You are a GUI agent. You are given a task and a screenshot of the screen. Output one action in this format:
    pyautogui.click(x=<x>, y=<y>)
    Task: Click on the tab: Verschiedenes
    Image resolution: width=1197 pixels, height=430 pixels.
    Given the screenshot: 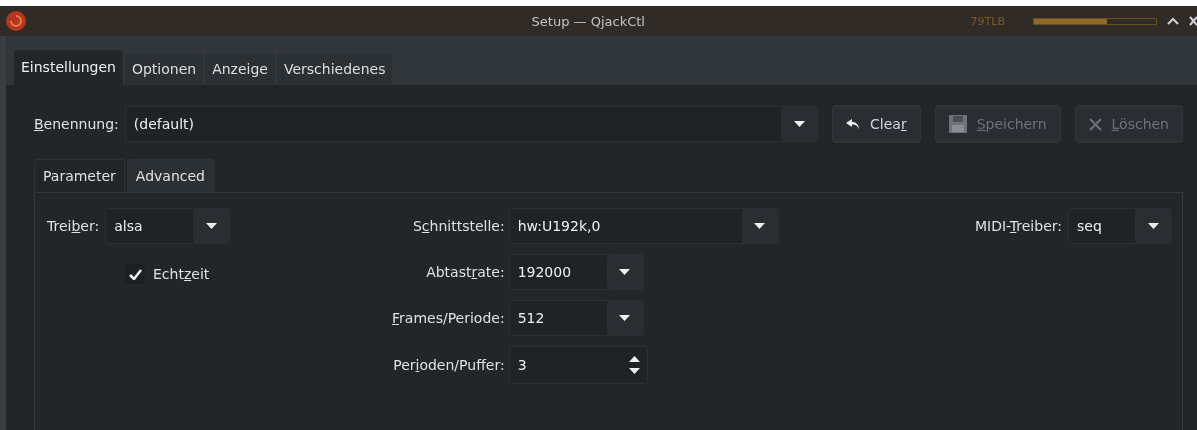 What is the action you would take?
    pyautogui.click(x=334, y=69)
    